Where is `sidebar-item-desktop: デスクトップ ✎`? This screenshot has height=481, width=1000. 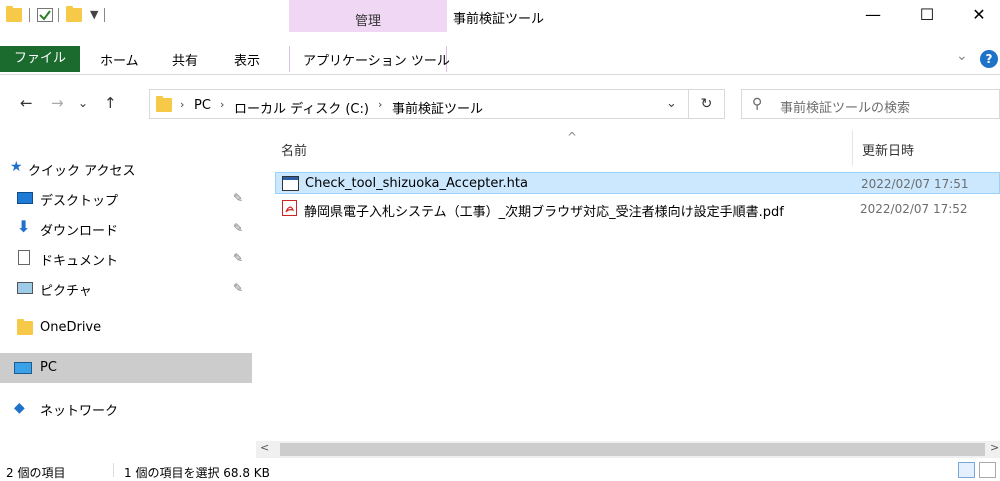 sidebar-item-desktop: デスクトップ ✎ is located at coordinates (126, 198).